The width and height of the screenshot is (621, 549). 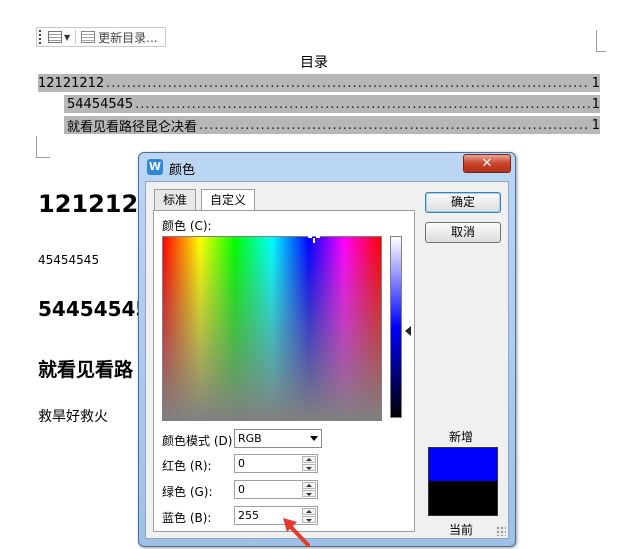 What do you see at coordinates (187, 466) in the screenshot?
I see `red-label: 红色 (R):` at bounding box center [187, 466].